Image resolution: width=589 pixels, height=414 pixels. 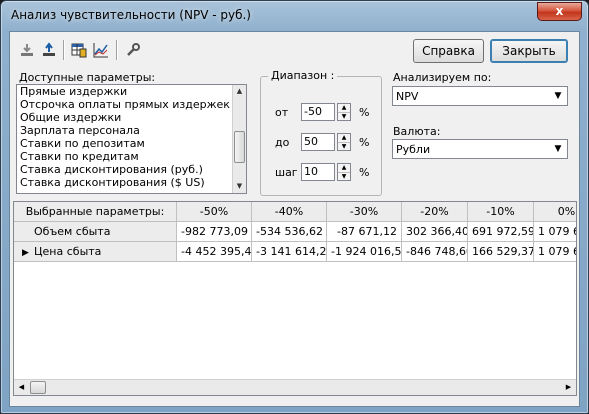 I want to click on step-label: шаг, so click(x=286, y=172).